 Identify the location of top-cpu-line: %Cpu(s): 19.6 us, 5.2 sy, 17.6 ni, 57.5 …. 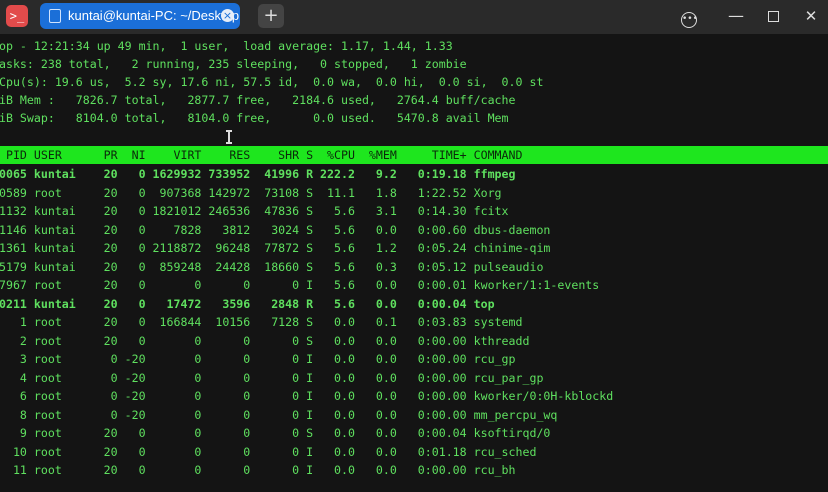
(272, 82).